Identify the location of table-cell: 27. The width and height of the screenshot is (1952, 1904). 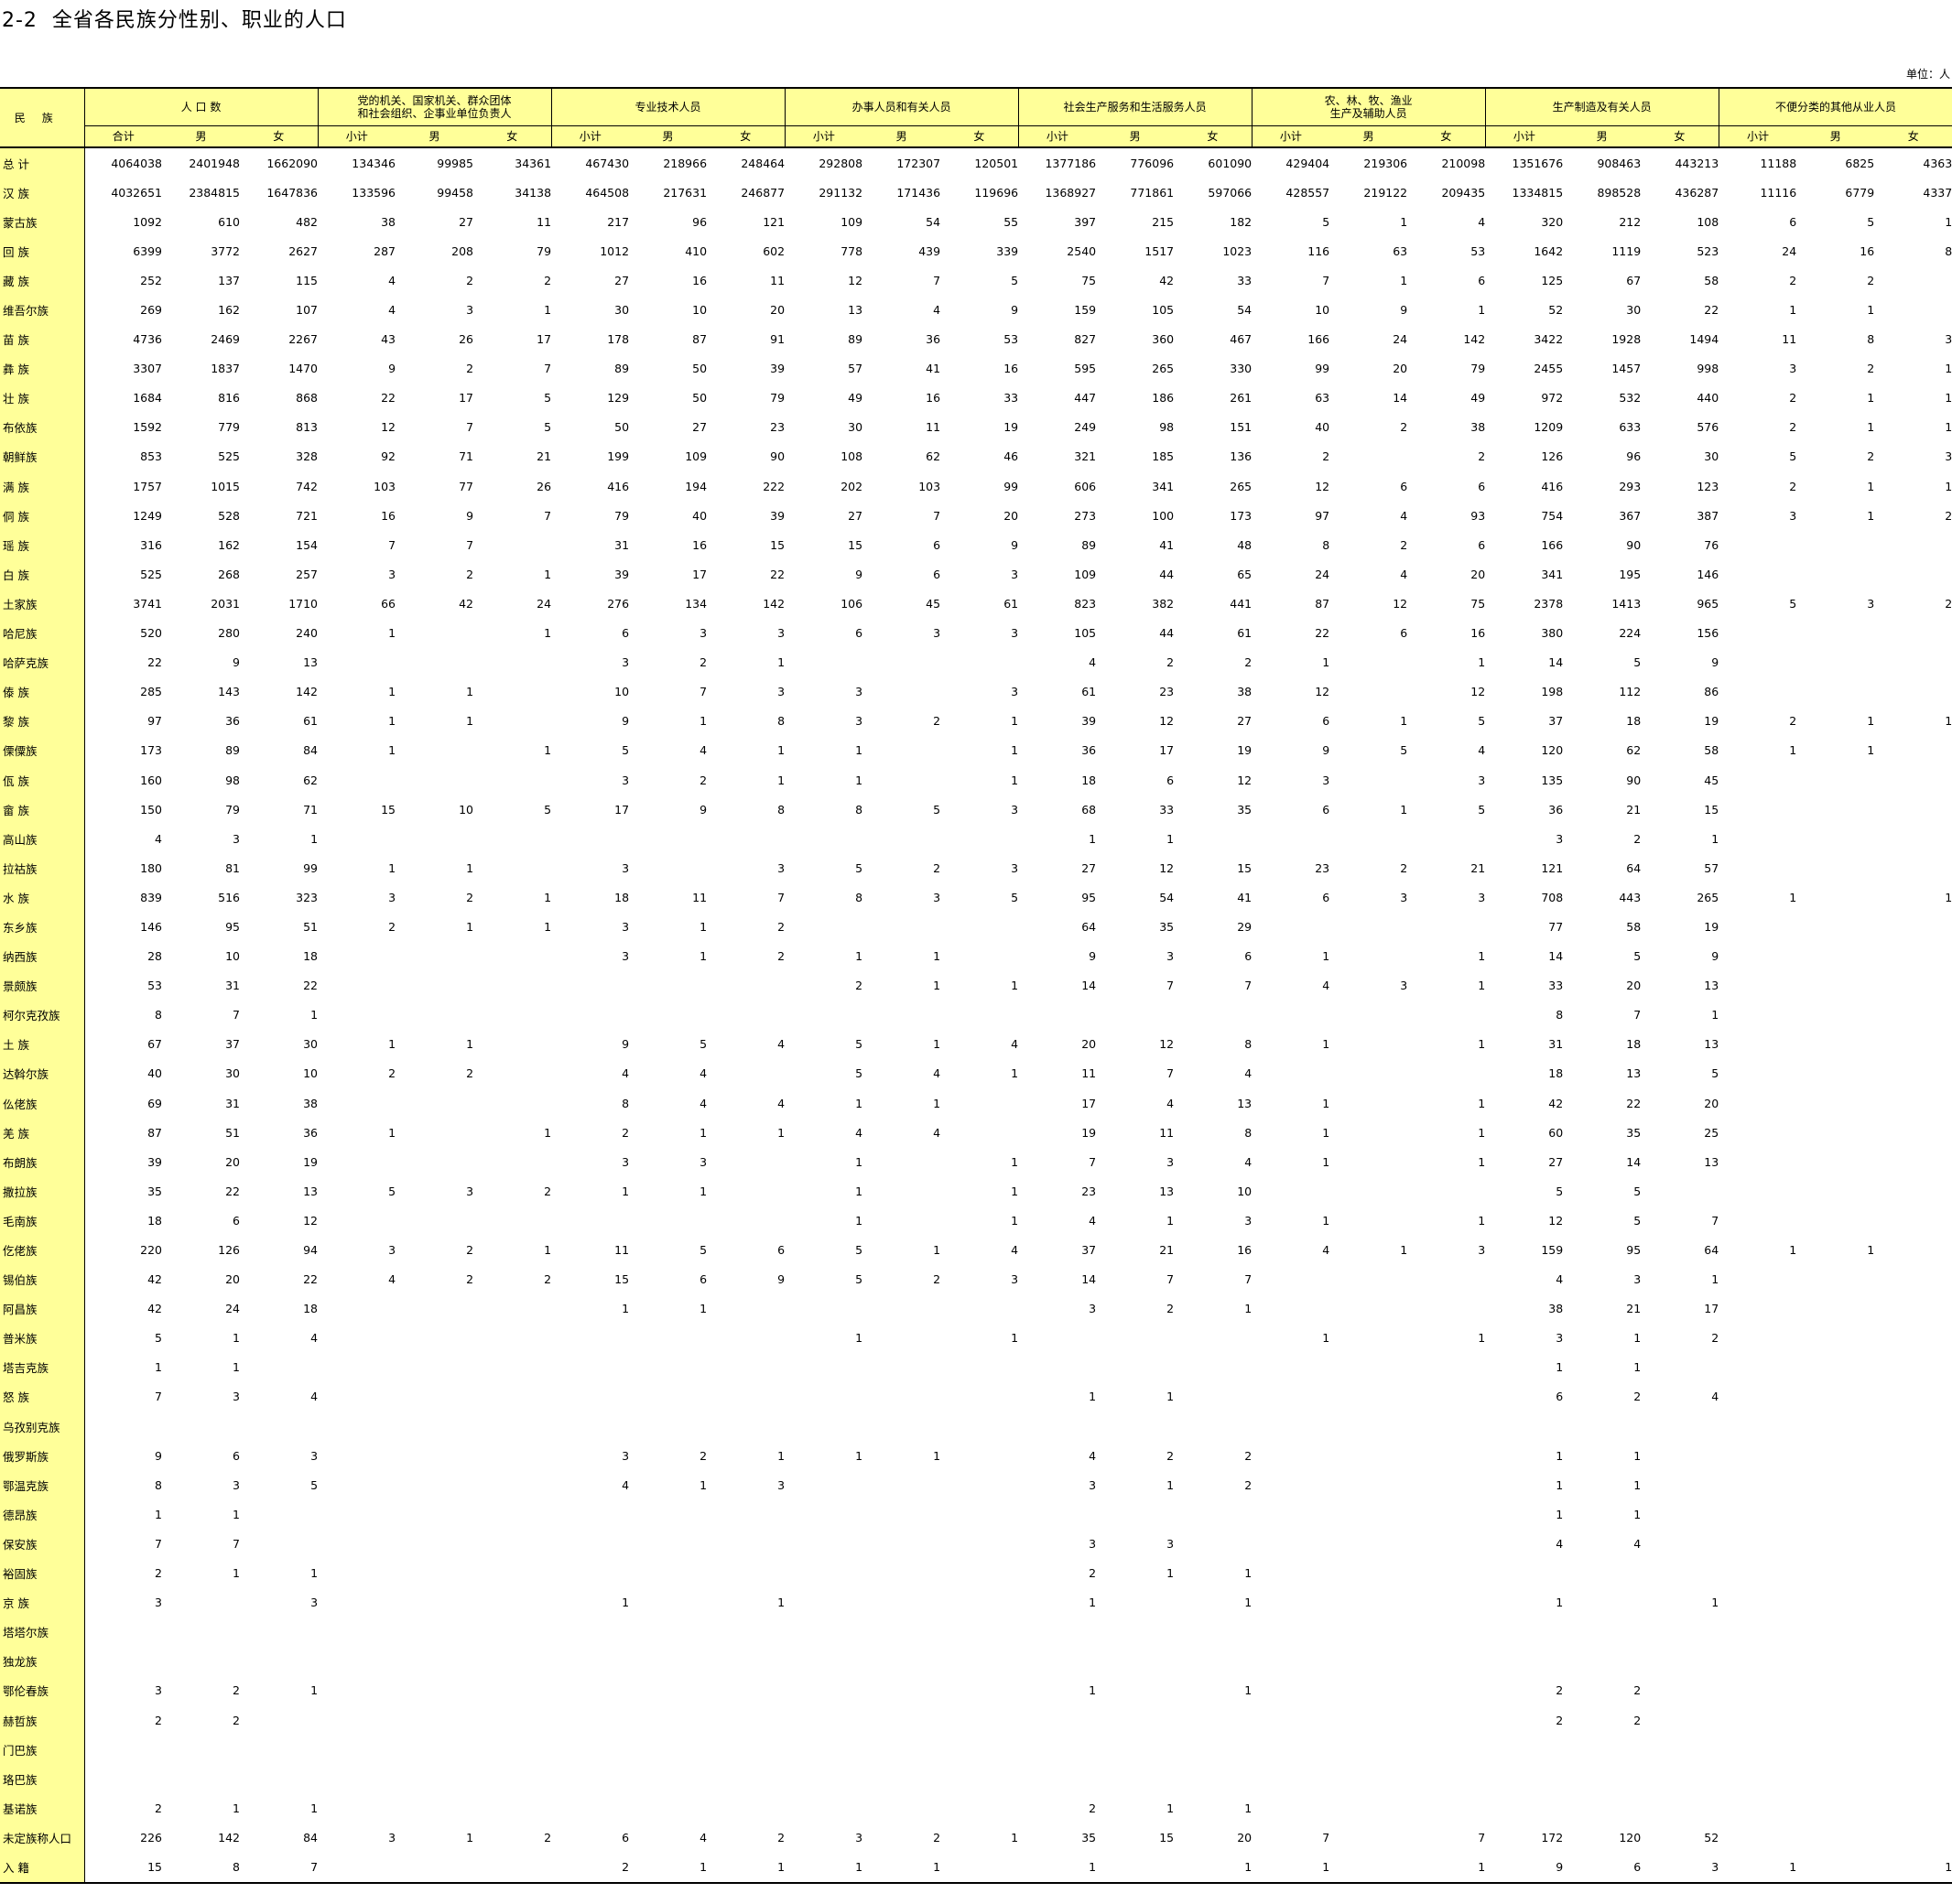
(622, 280).